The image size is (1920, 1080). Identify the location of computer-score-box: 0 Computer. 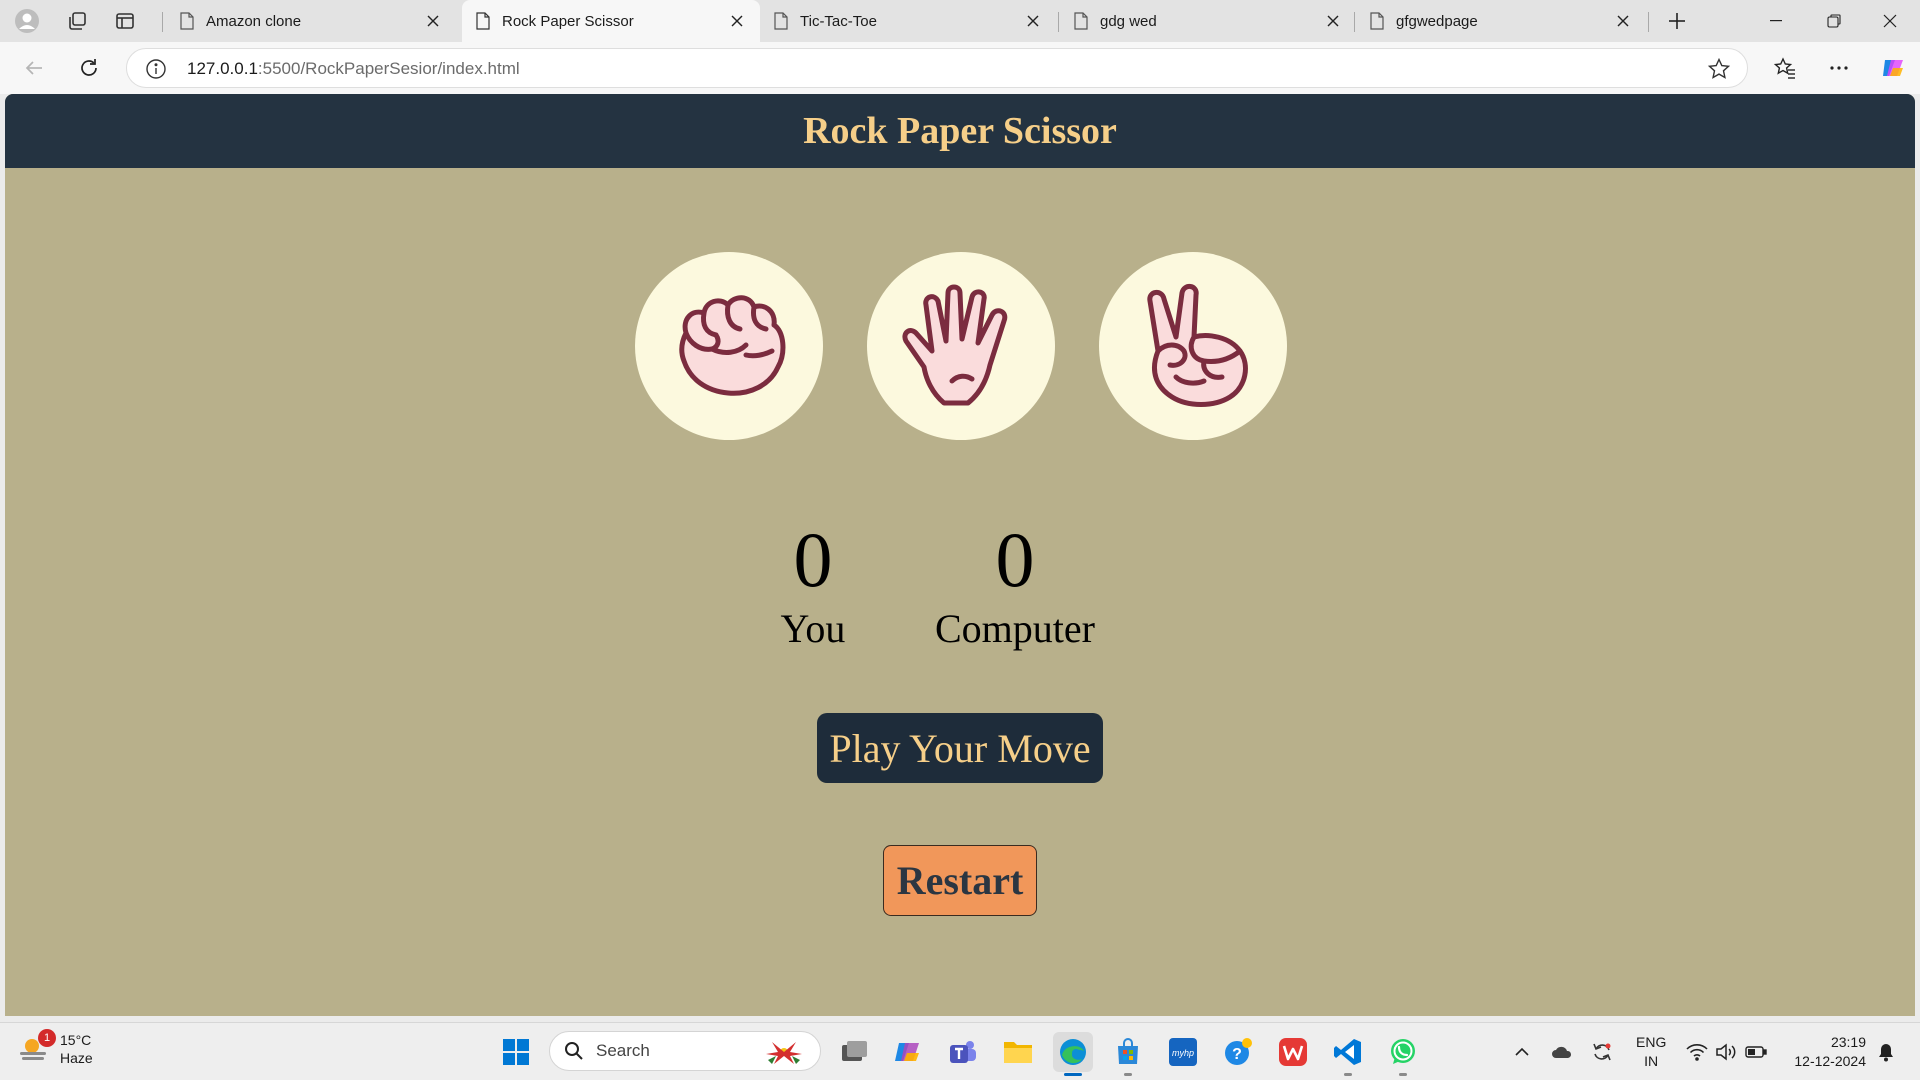
(1015, 586).